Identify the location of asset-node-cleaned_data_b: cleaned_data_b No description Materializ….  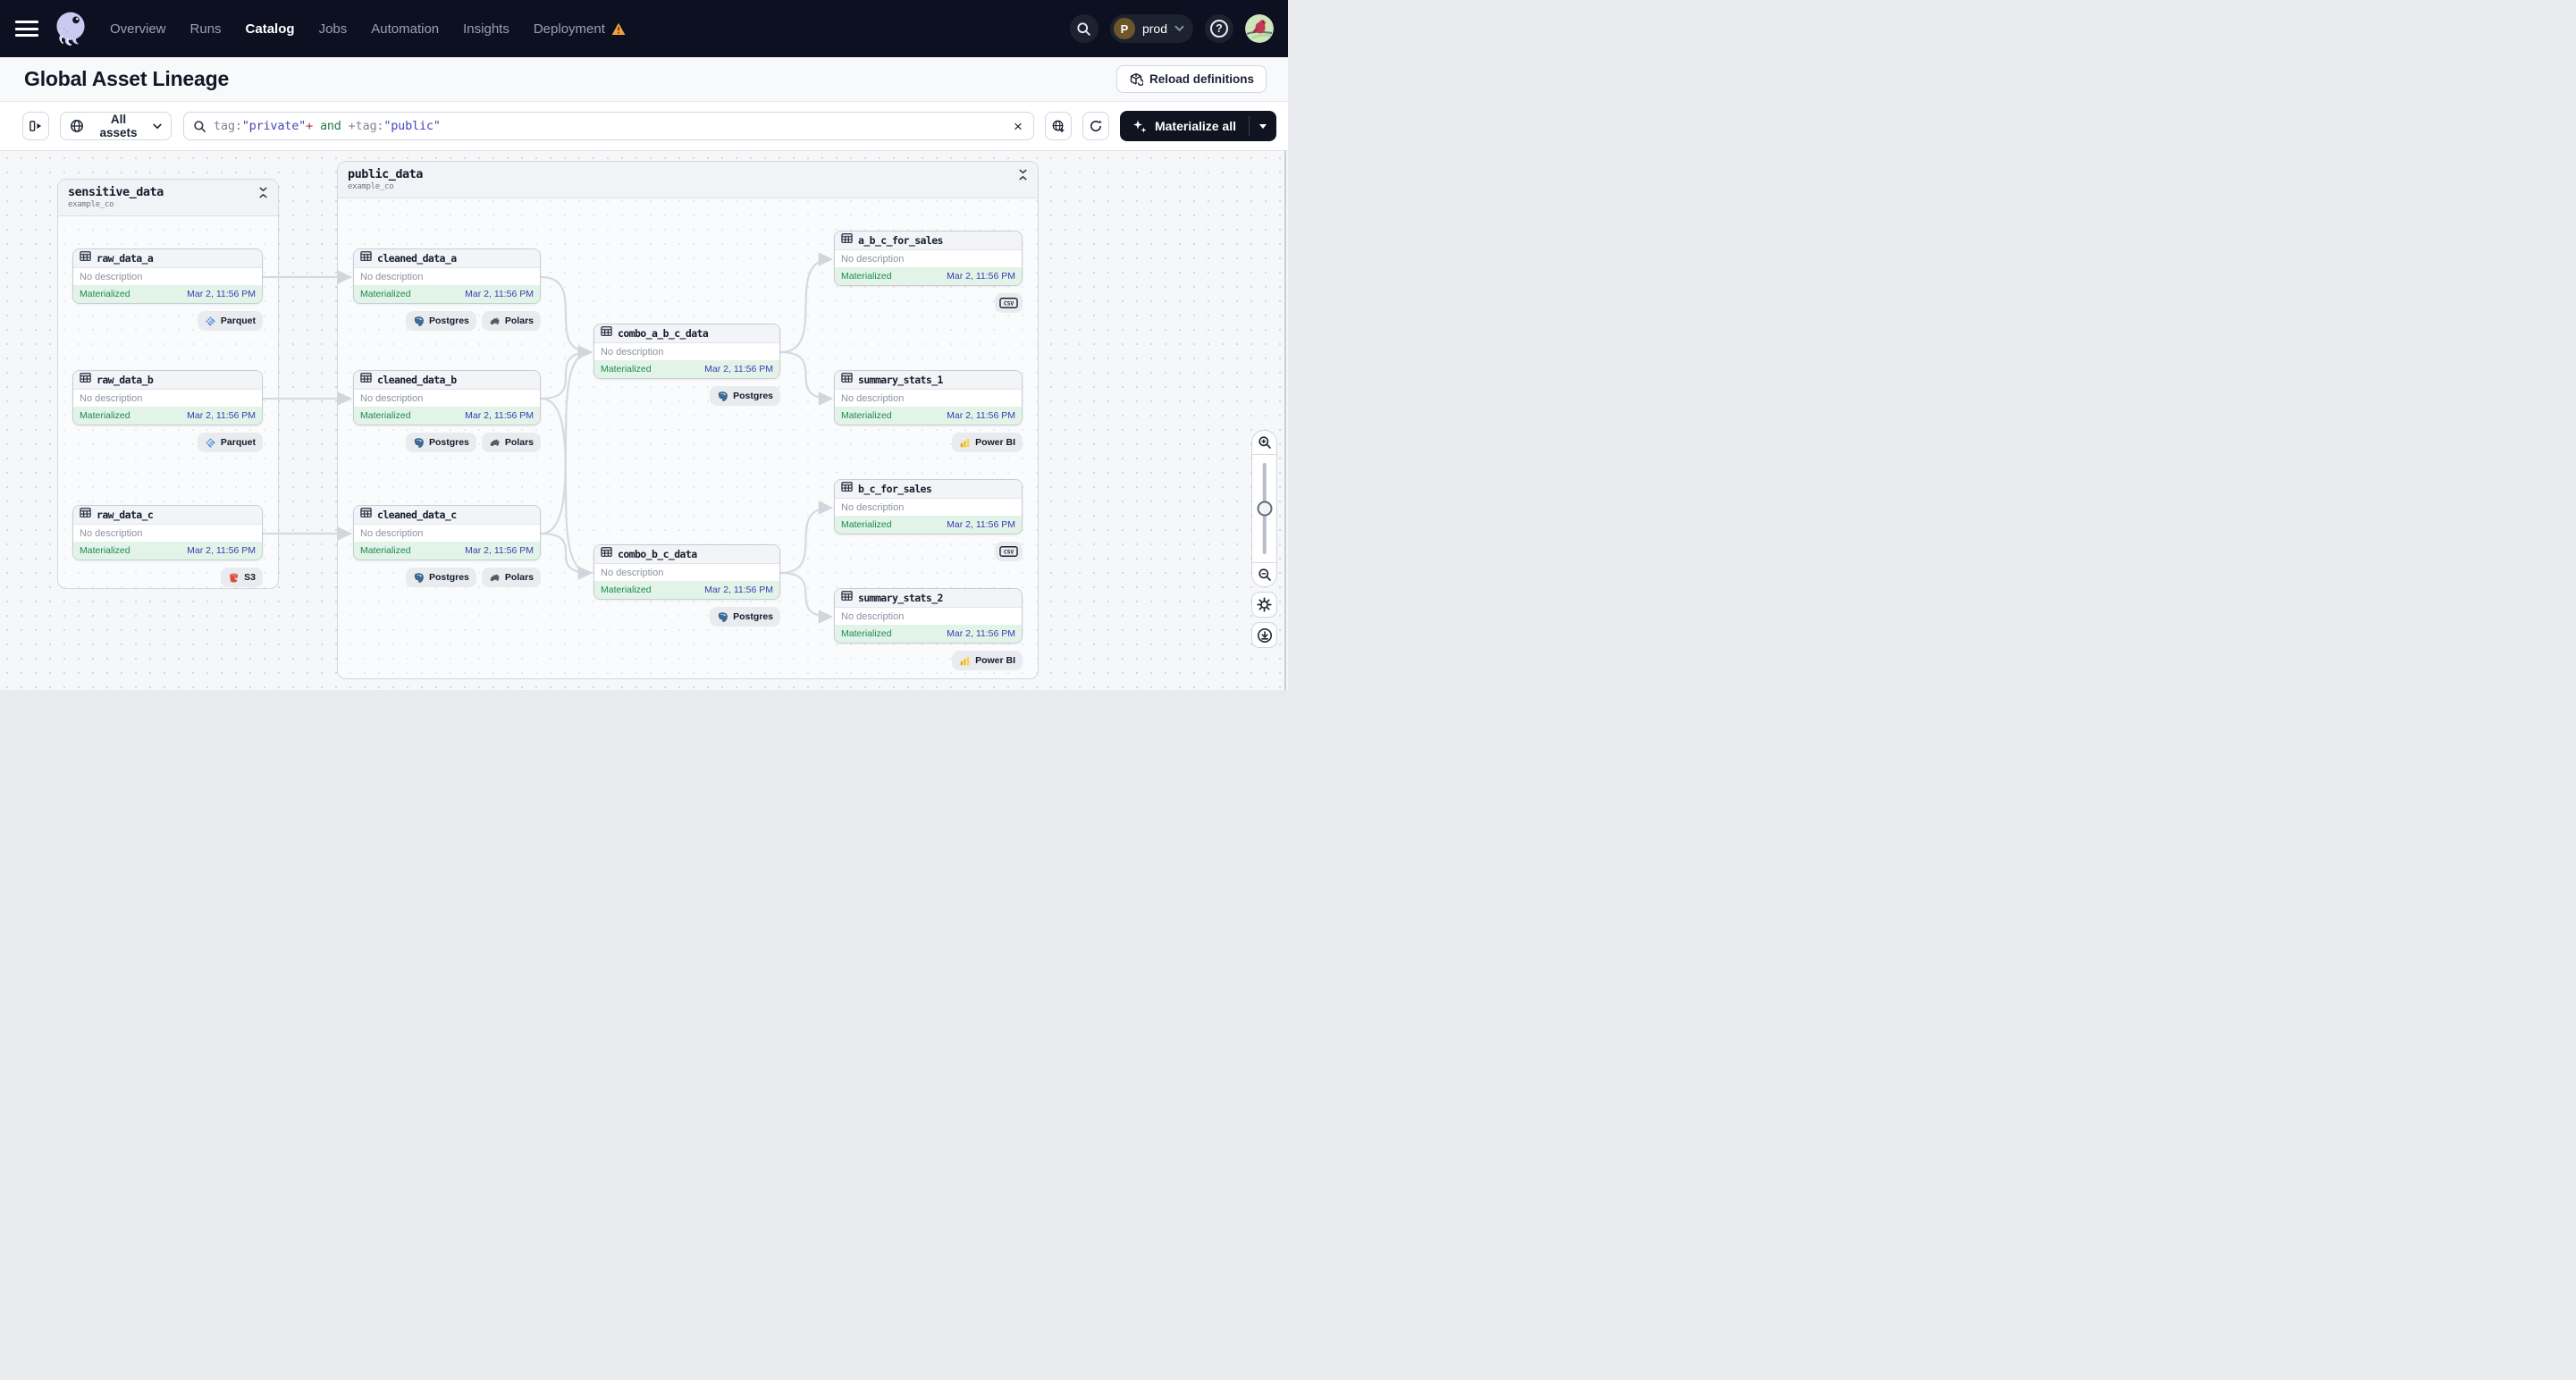
(447, 397).